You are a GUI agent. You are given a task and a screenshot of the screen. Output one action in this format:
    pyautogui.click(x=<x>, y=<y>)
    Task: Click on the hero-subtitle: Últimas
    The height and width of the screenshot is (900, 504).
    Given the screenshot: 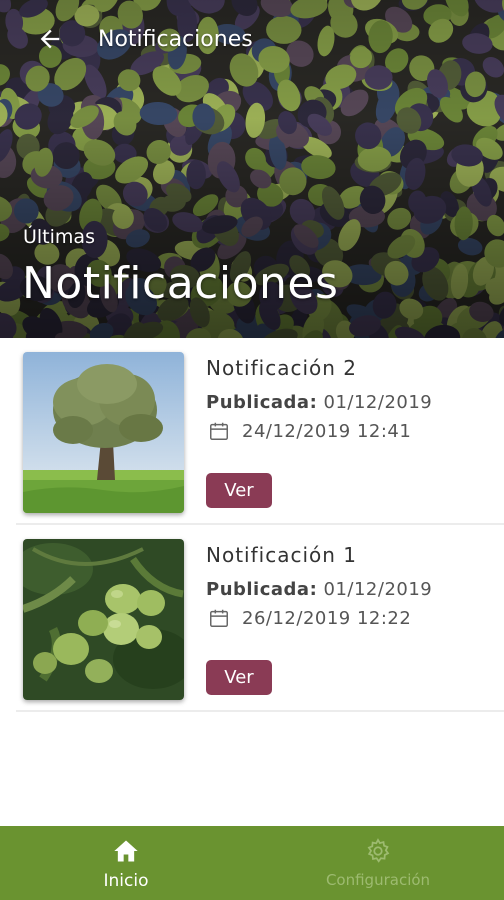 What is the action you would take?
    pyautogui.click(x=59, y=237)
    